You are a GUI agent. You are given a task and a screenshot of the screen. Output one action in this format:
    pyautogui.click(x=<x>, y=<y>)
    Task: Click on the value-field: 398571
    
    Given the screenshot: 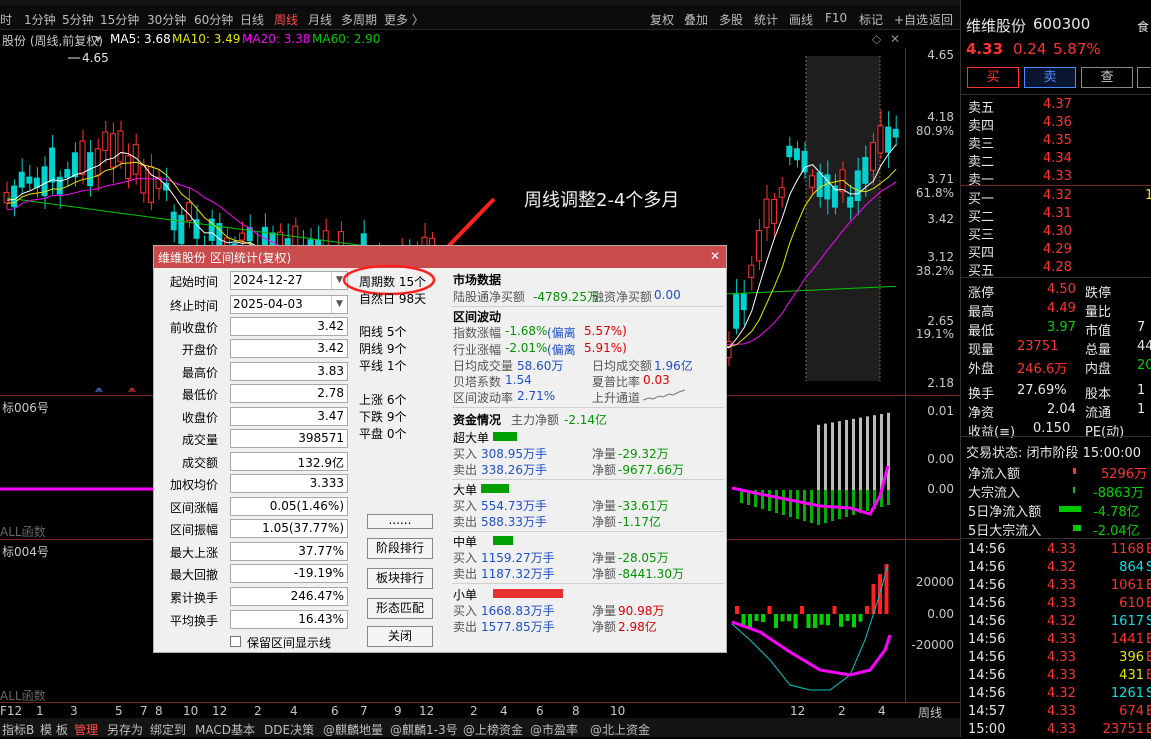 What is the action you would take?
    pyautogui.click(x=289, y=438)
    